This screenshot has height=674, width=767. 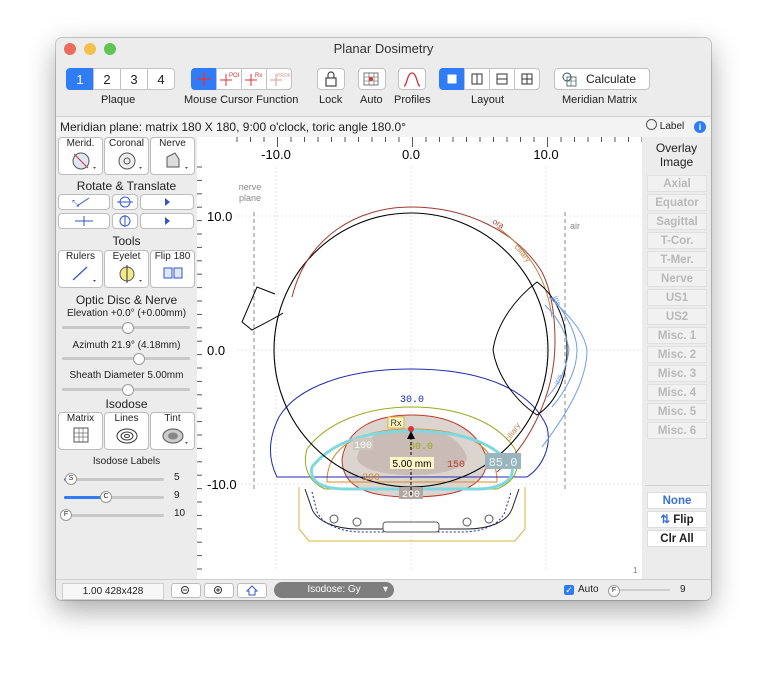 What do you see at coordinates (677, 316) in the screenshot?
I see `overlay-button: US2` at bounding box center [677, 316].